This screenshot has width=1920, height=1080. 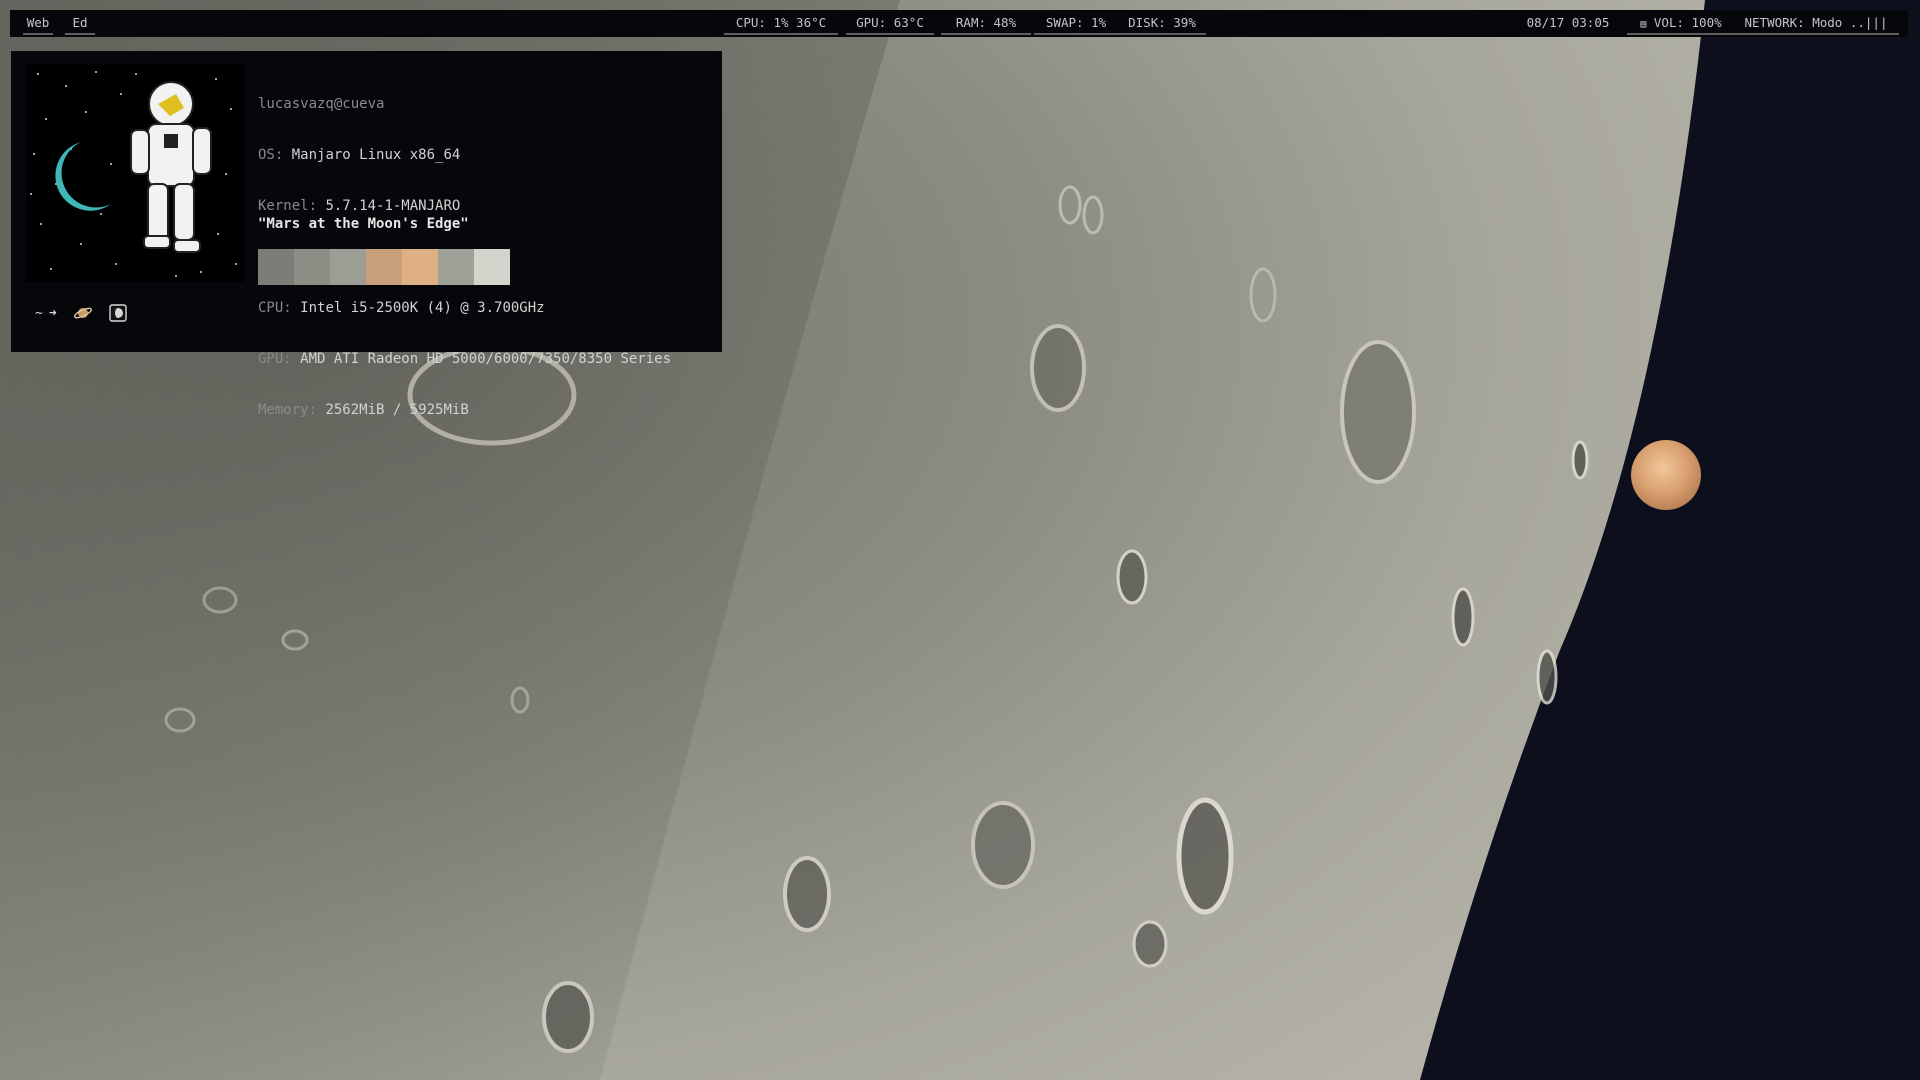 What do you see at coordinates (464, 155) in the screenshot?
I see `info-row-os: OS: Manjaro Linux x86_64` at bounding box center [464, 155].